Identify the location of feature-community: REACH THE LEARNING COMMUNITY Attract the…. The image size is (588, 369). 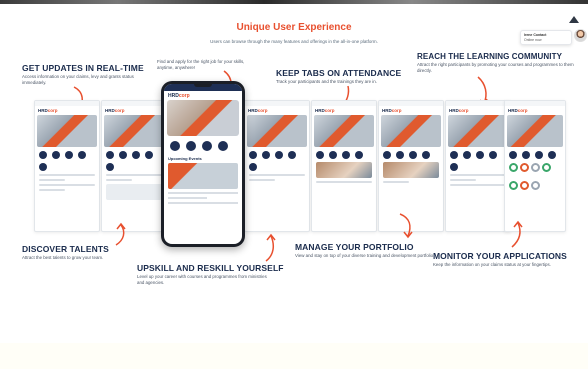
(499, 63).